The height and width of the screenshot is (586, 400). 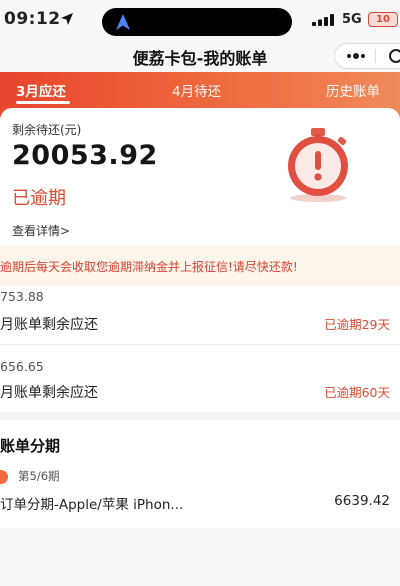 I want to click on network-type: 5G, so click(x=352, y=19).